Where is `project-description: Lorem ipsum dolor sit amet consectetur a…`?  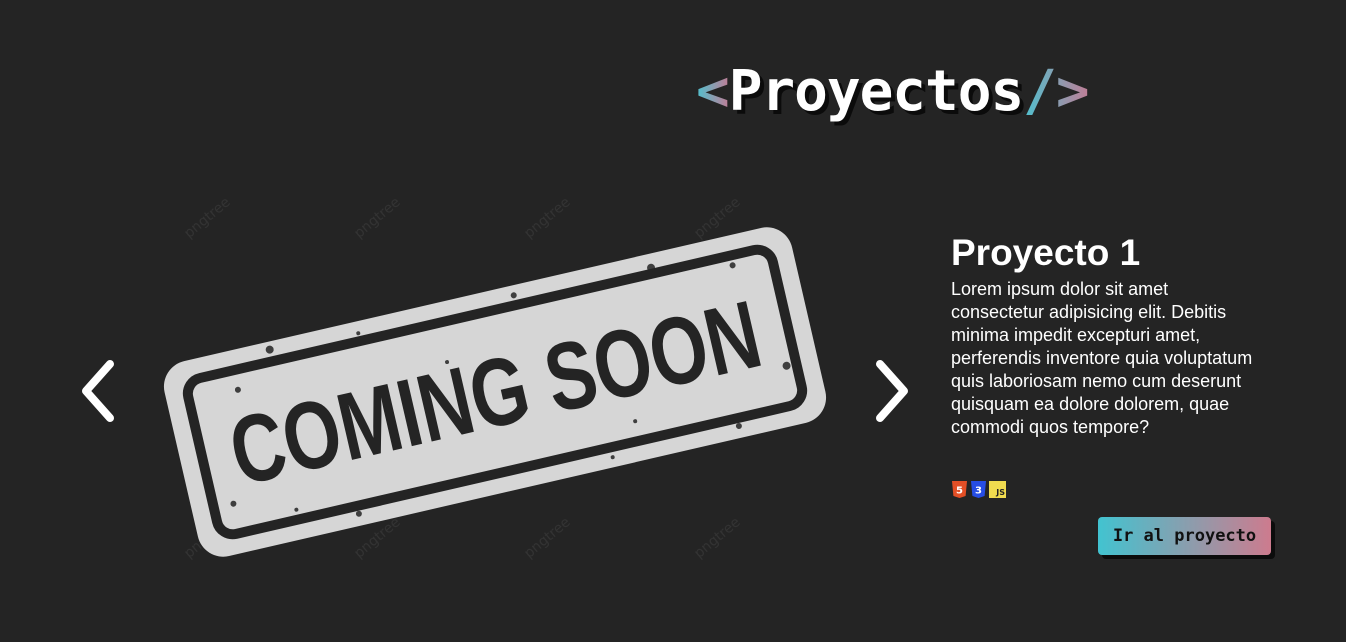 project-description: Lorem ipsum dolor sit amet consectetur a… is located at coordinates (1102, 358).